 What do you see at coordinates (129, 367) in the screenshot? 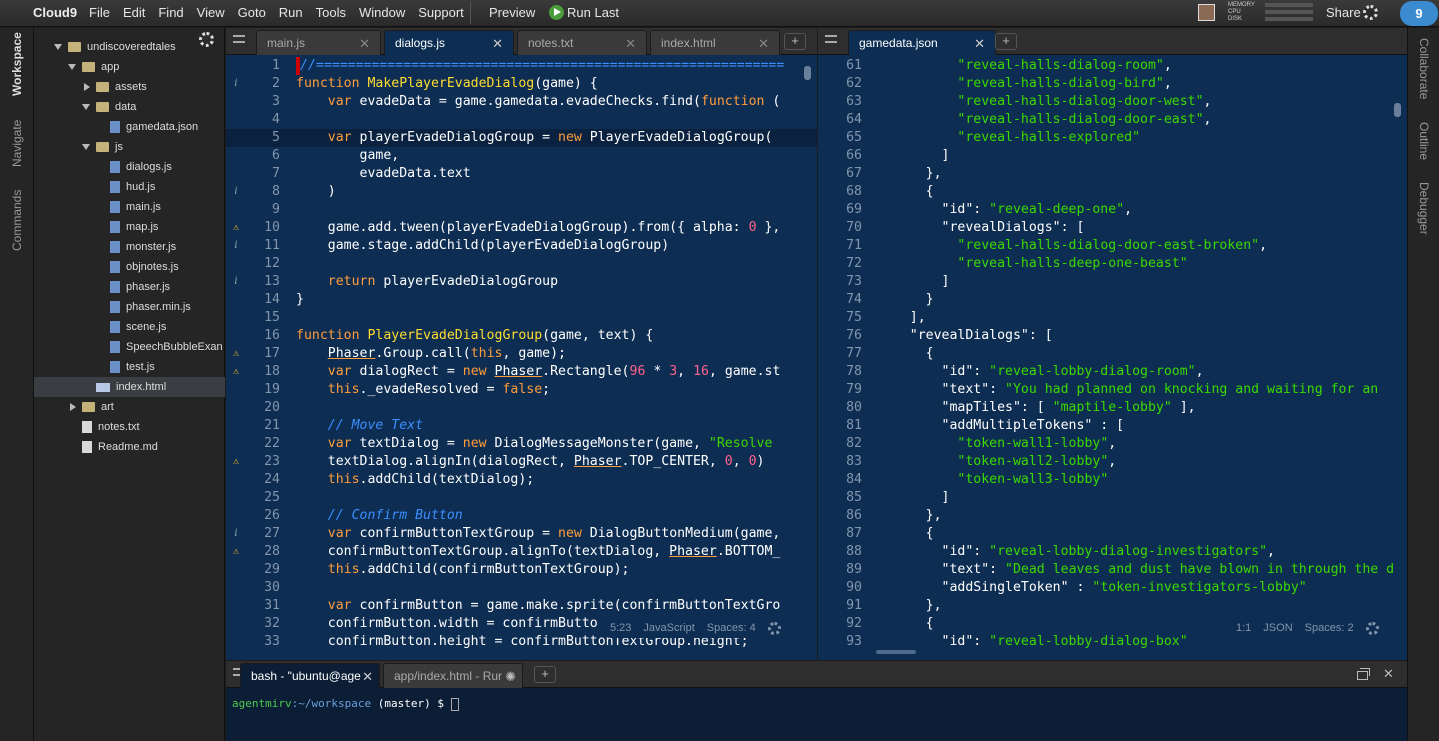
I see `tree-file: test.js` at bounding box center [129, 367].